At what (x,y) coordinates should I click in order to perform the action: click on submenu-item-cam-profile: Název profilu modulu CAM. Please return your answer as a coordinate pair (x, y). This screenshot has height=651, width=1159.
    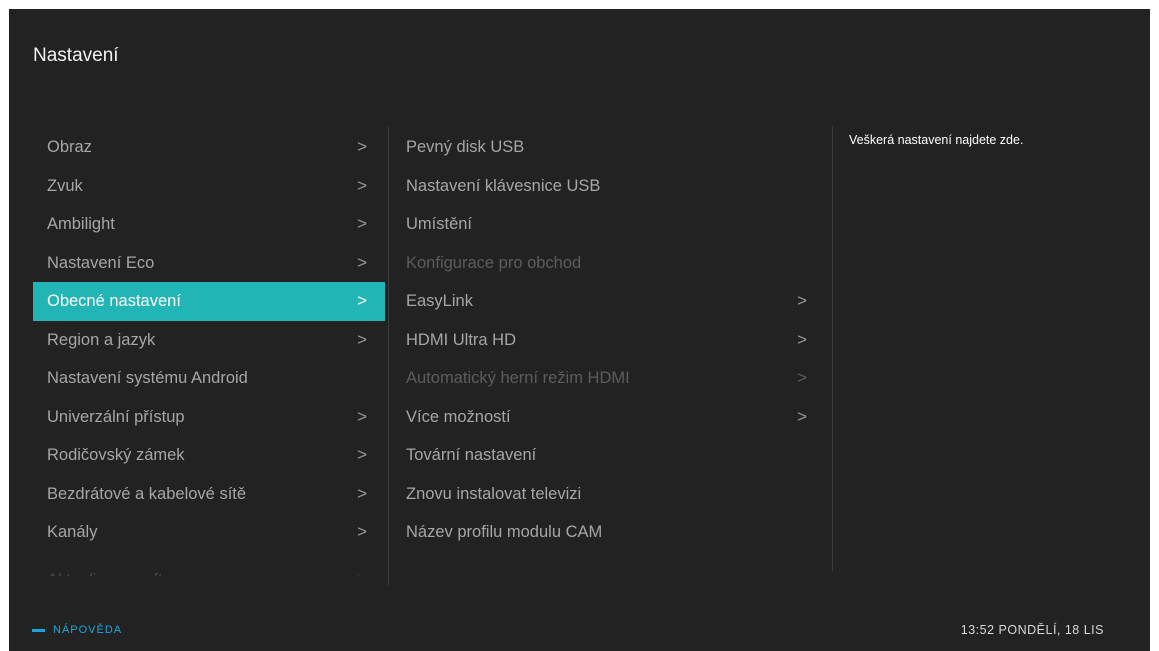
    Looking at the image, I should click on (605, 532).